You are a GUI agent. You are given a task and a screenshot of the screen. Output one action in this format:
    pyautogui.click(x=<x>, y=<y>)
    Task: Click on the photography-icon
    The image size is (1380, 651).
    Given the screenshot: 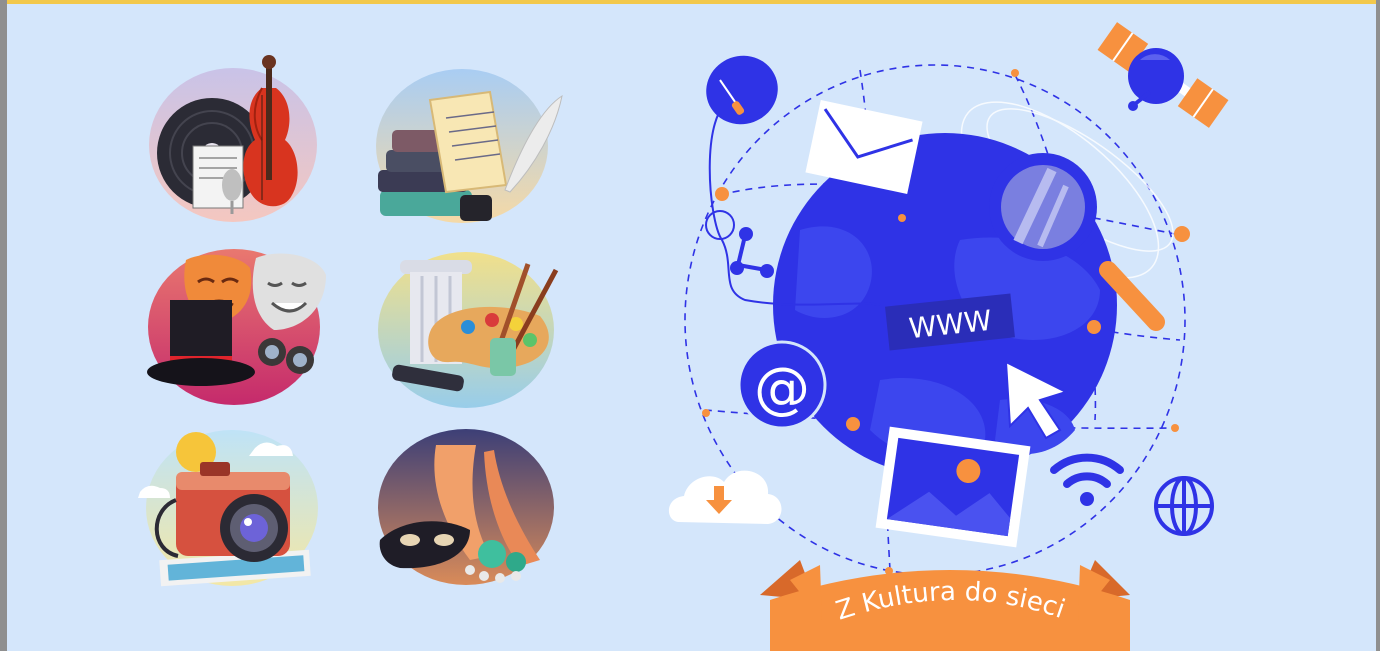 What is the action you would take?
    pyautogui.click(x=228, y=508)
    